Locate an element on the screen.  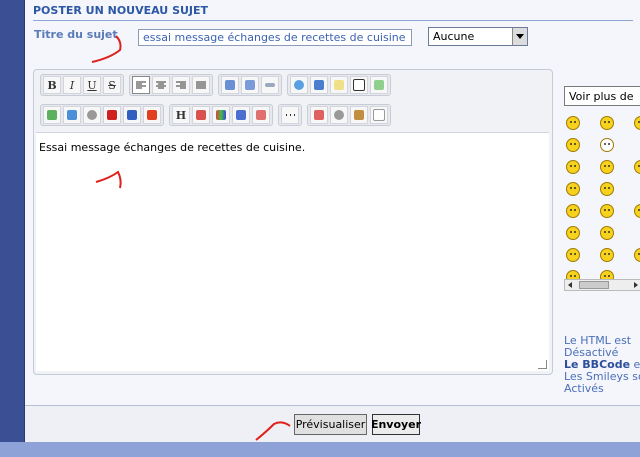
quote-button is located at coordinates (299, 85).